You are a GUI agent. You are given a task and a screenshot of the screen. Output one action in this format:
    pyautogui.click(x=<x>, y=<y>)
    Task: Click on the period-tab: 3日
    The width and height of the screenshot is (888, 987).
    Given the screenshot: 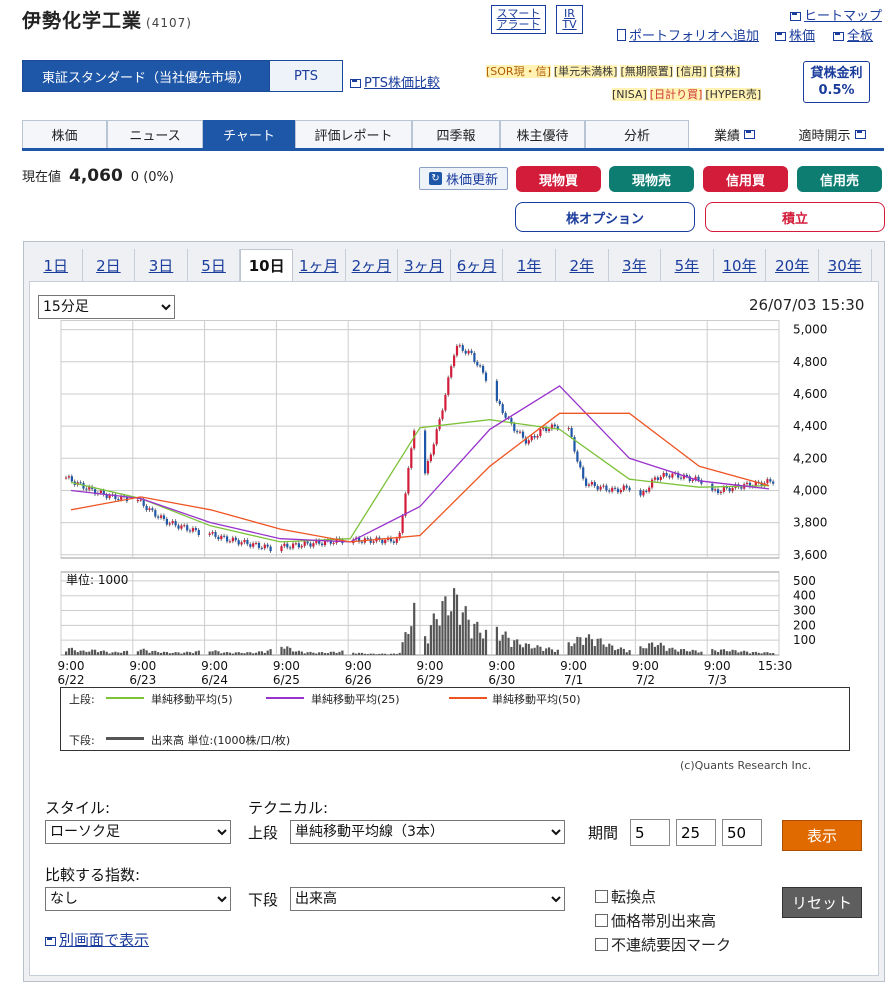 What is the action you would take?
    pyautogui.click(x=161, y=265)
    